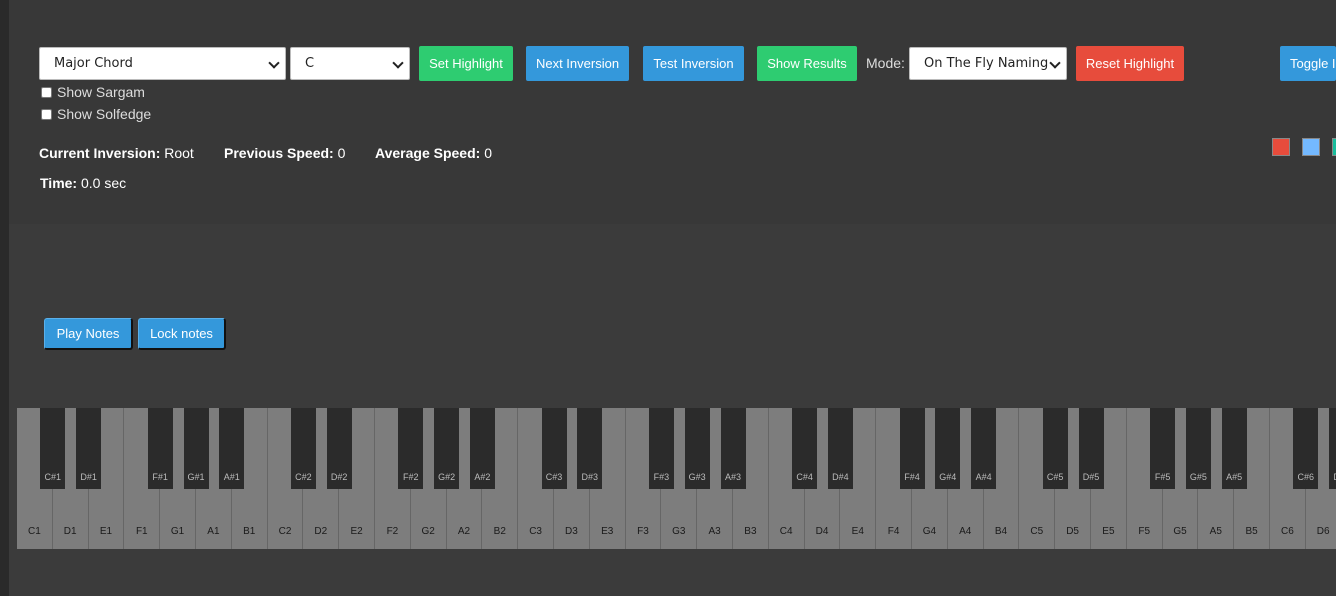 The image size is (1336, 596). I want to click on piano-key-label: B1, so click(249, 531).